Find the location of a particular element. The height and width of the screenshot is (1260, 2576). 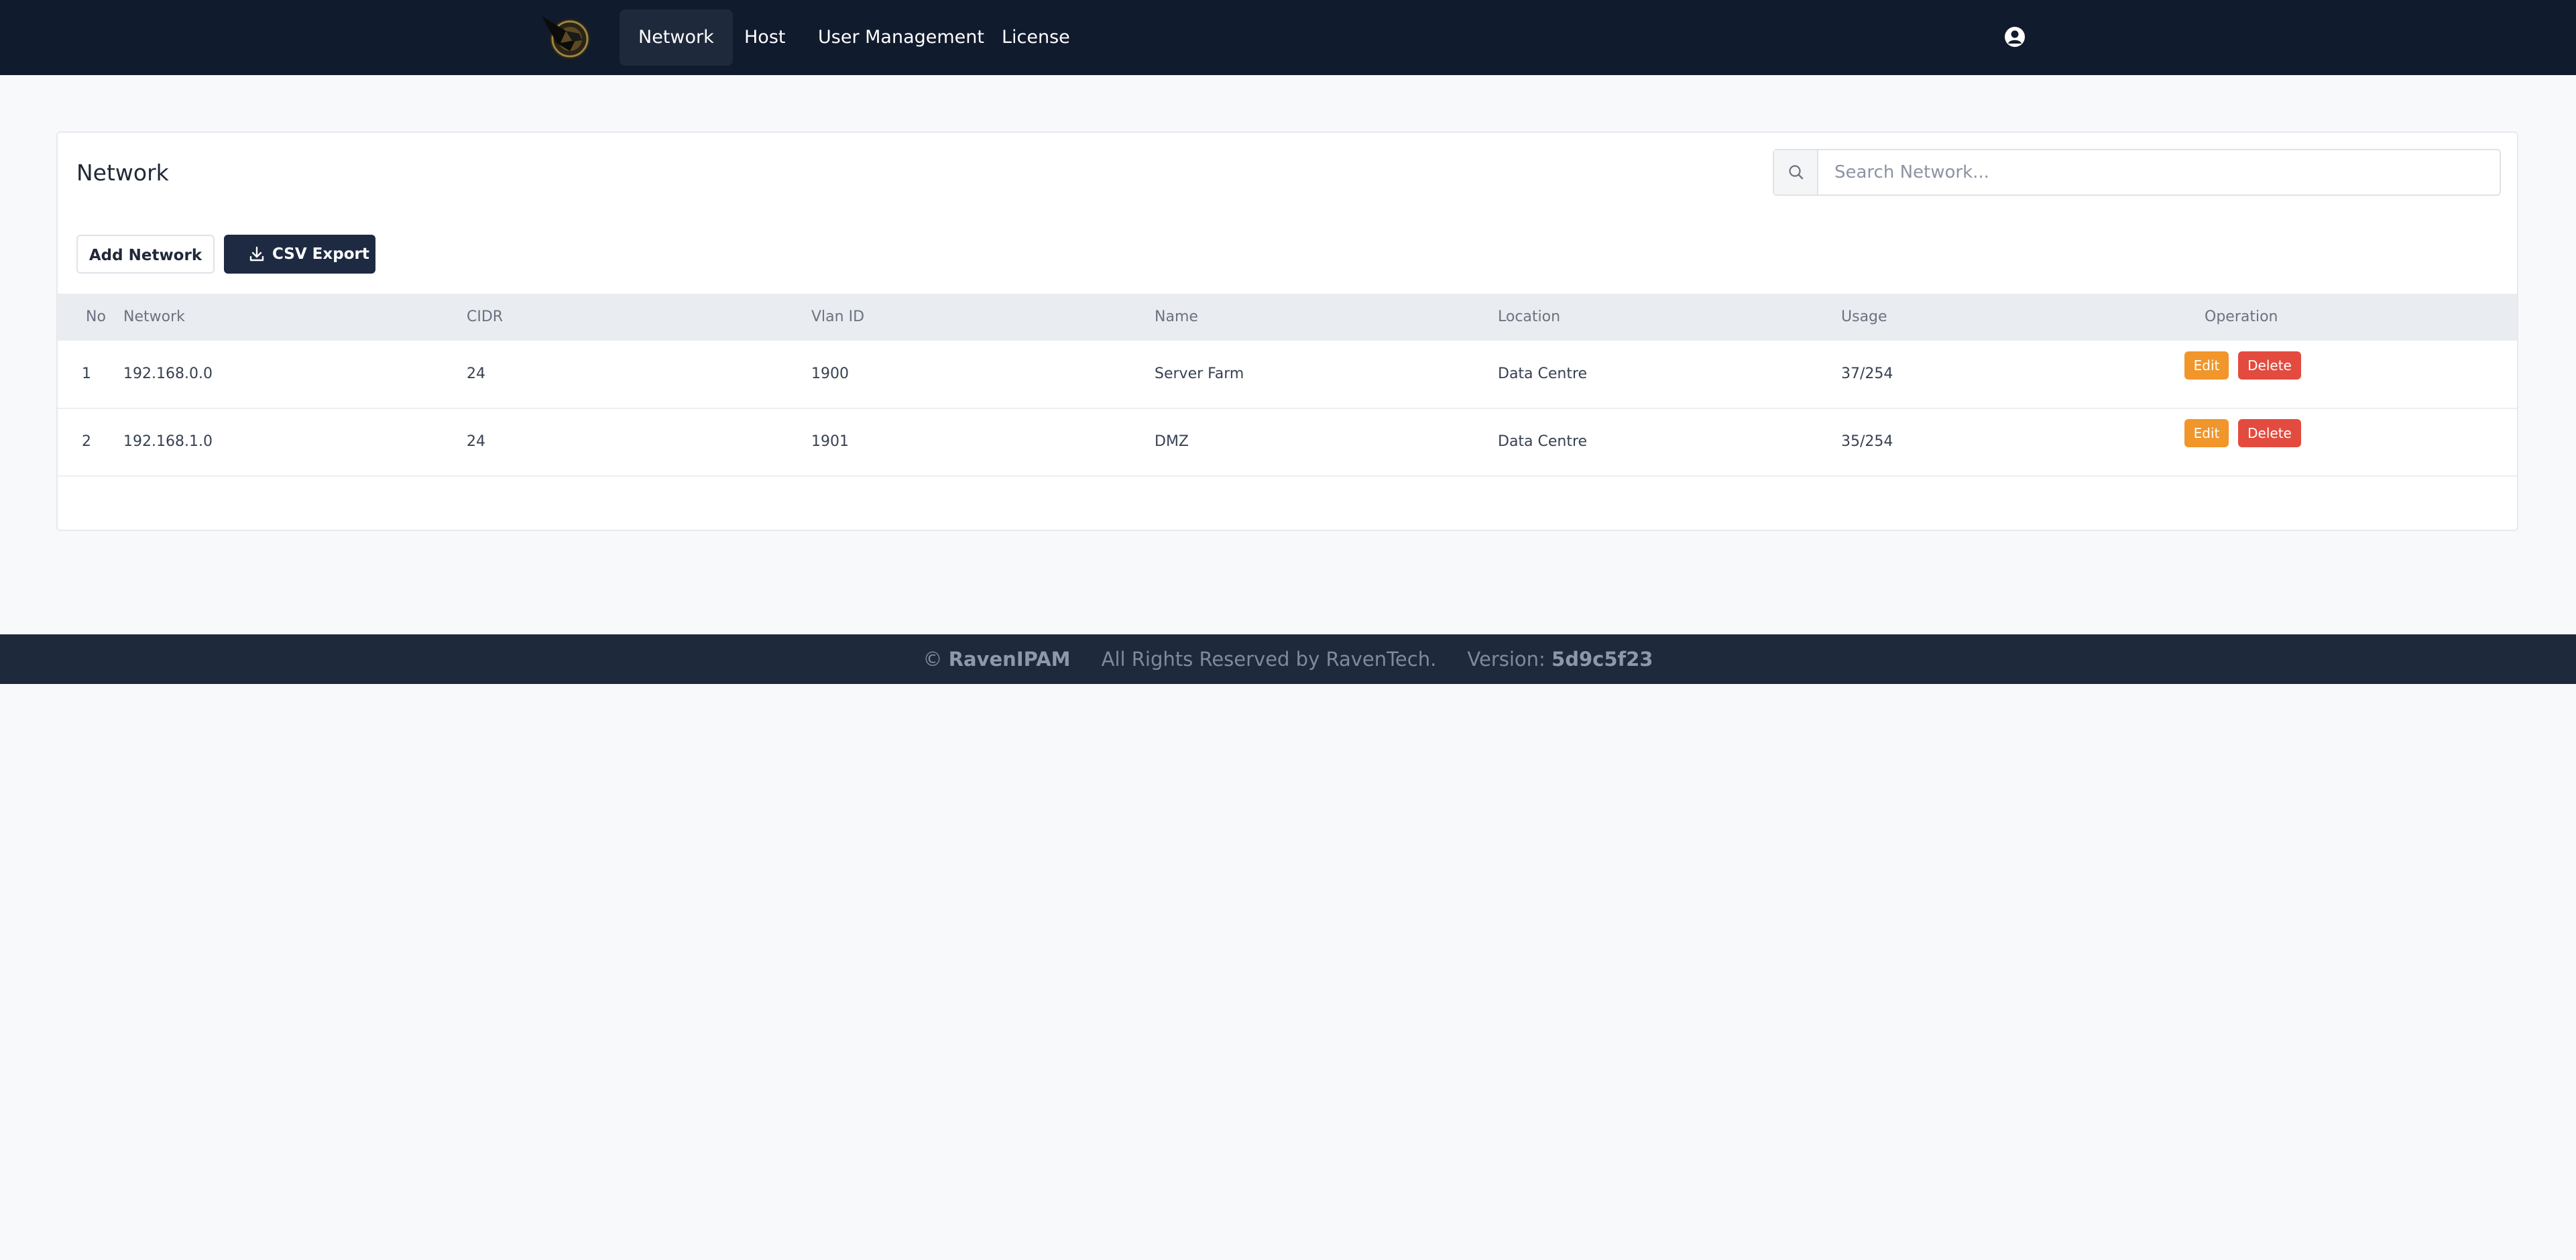

cell-vlan-id: 1900 is located at coordinates (830, 374).